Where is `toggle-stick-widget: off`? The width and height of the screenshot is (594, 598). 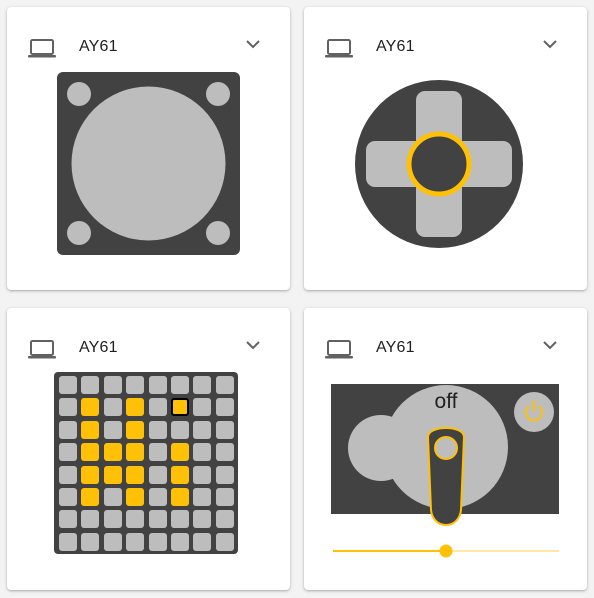
toggle-stick-widget: off is located at coordinates (446, 471).